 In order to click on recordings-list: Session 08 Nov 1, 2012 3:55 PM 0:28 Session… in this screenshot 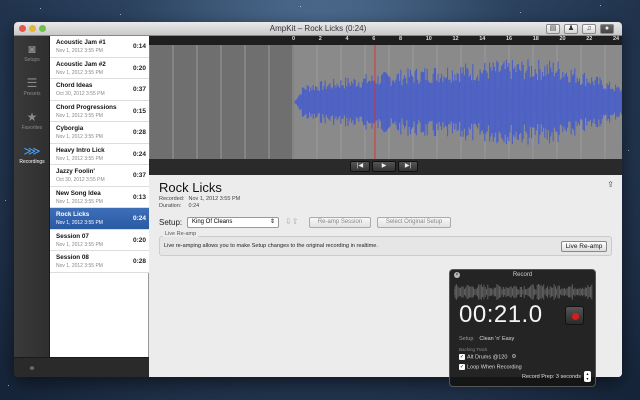, I will do `click(99, 206)`.